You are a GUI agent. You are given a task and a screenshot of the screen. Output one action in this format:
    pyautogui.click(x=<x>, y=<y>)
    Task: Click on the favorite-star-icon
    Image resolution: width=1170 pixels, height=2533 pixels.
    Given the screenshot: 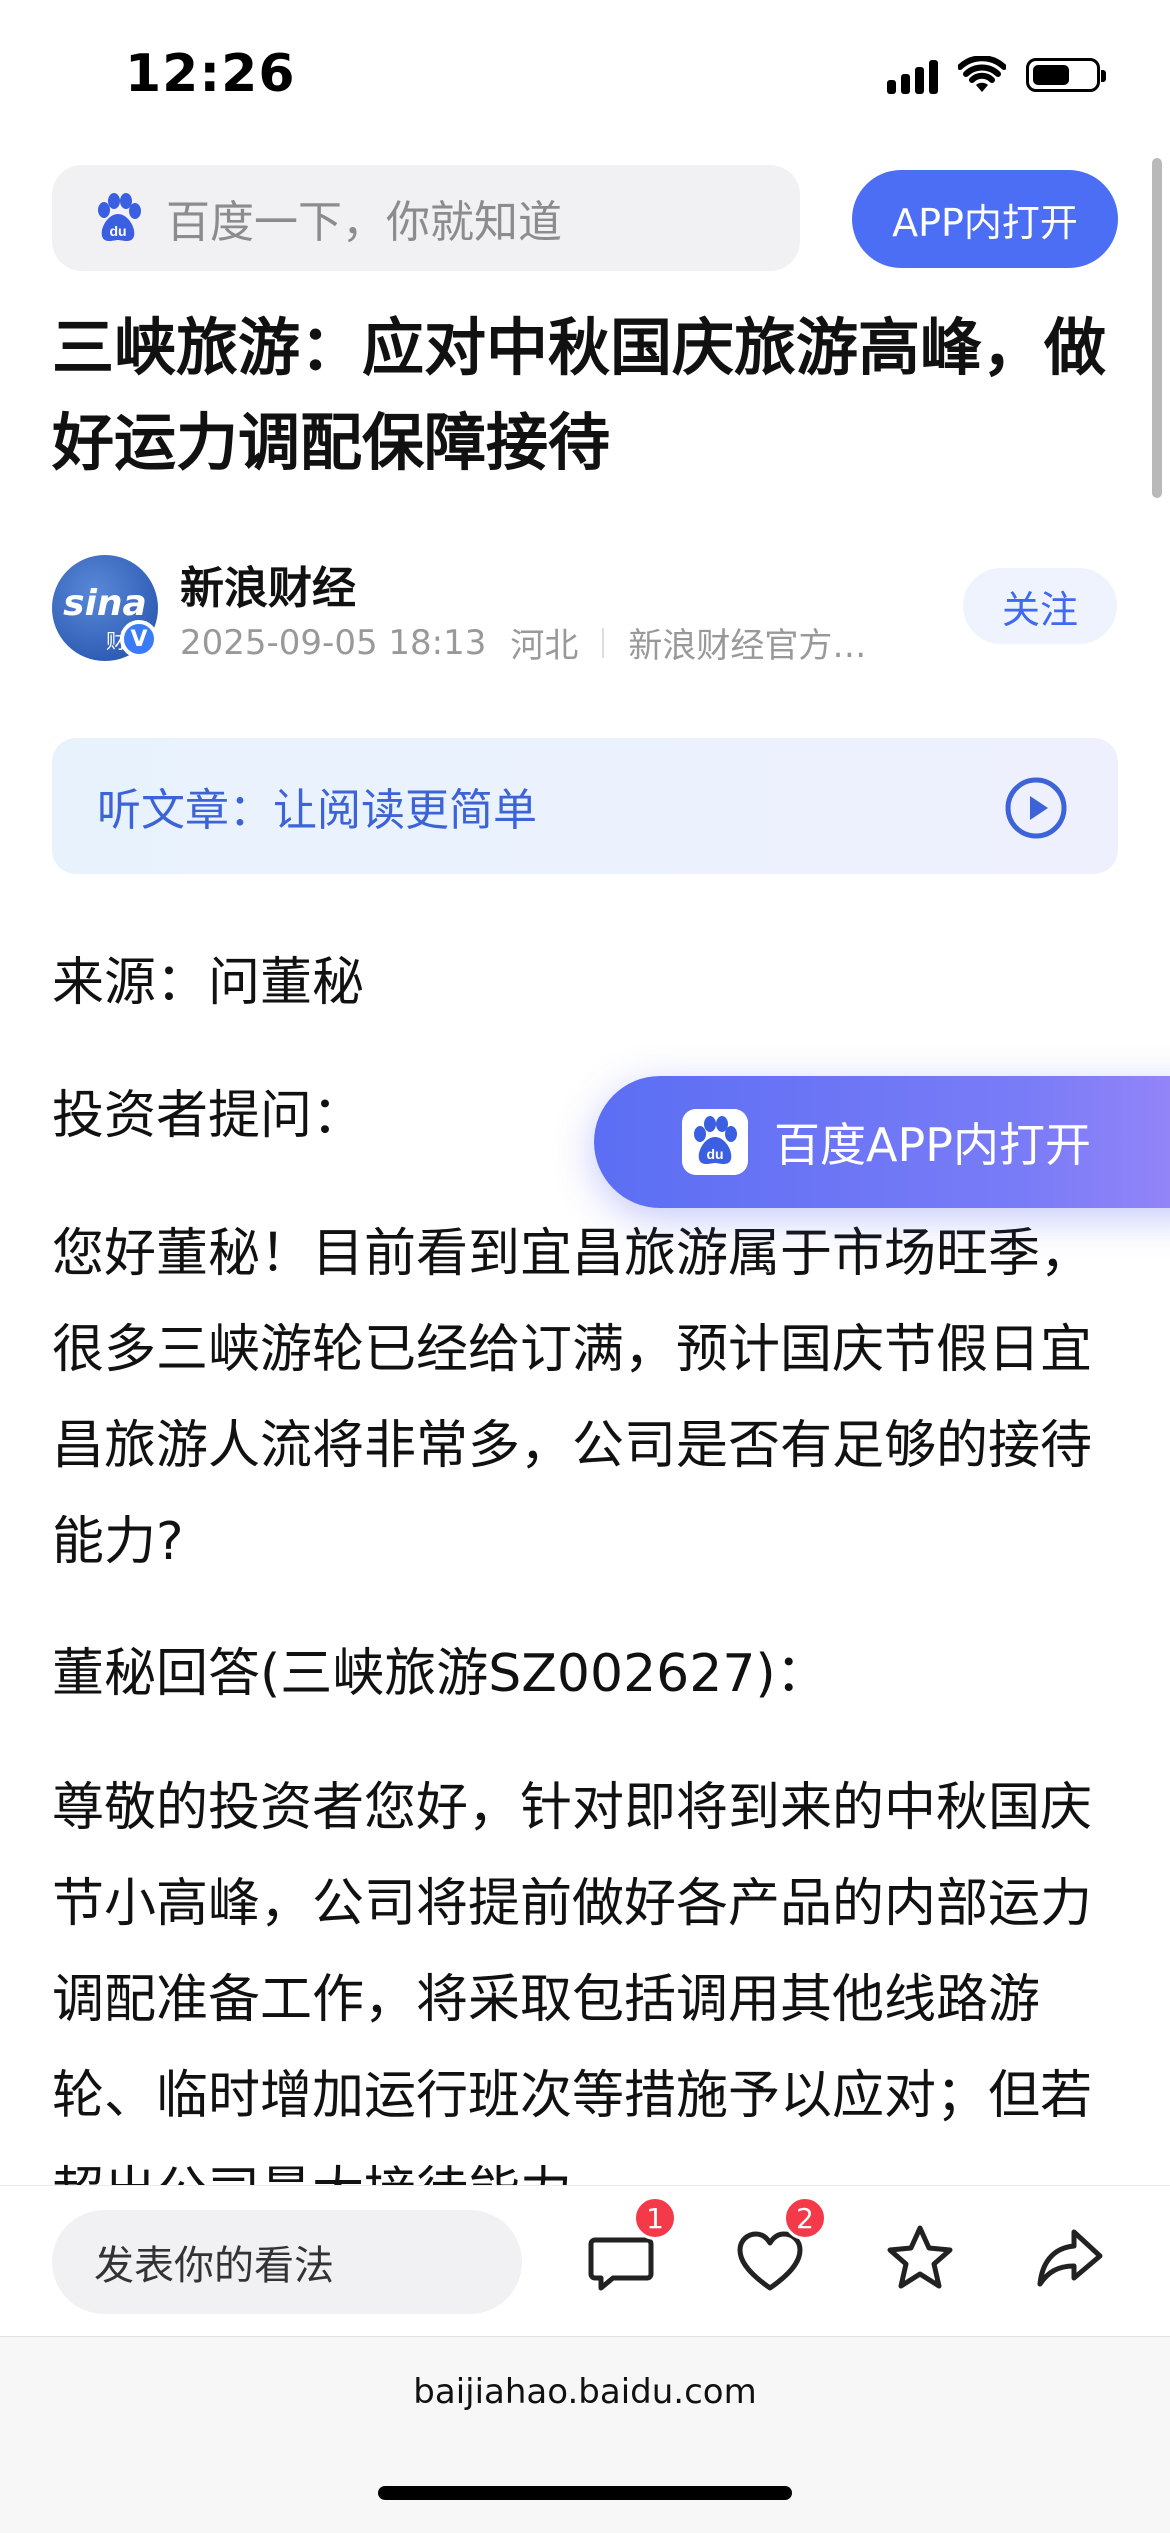 What is the action you would take?
    pyautogui.click(x=920, y=2258)
    